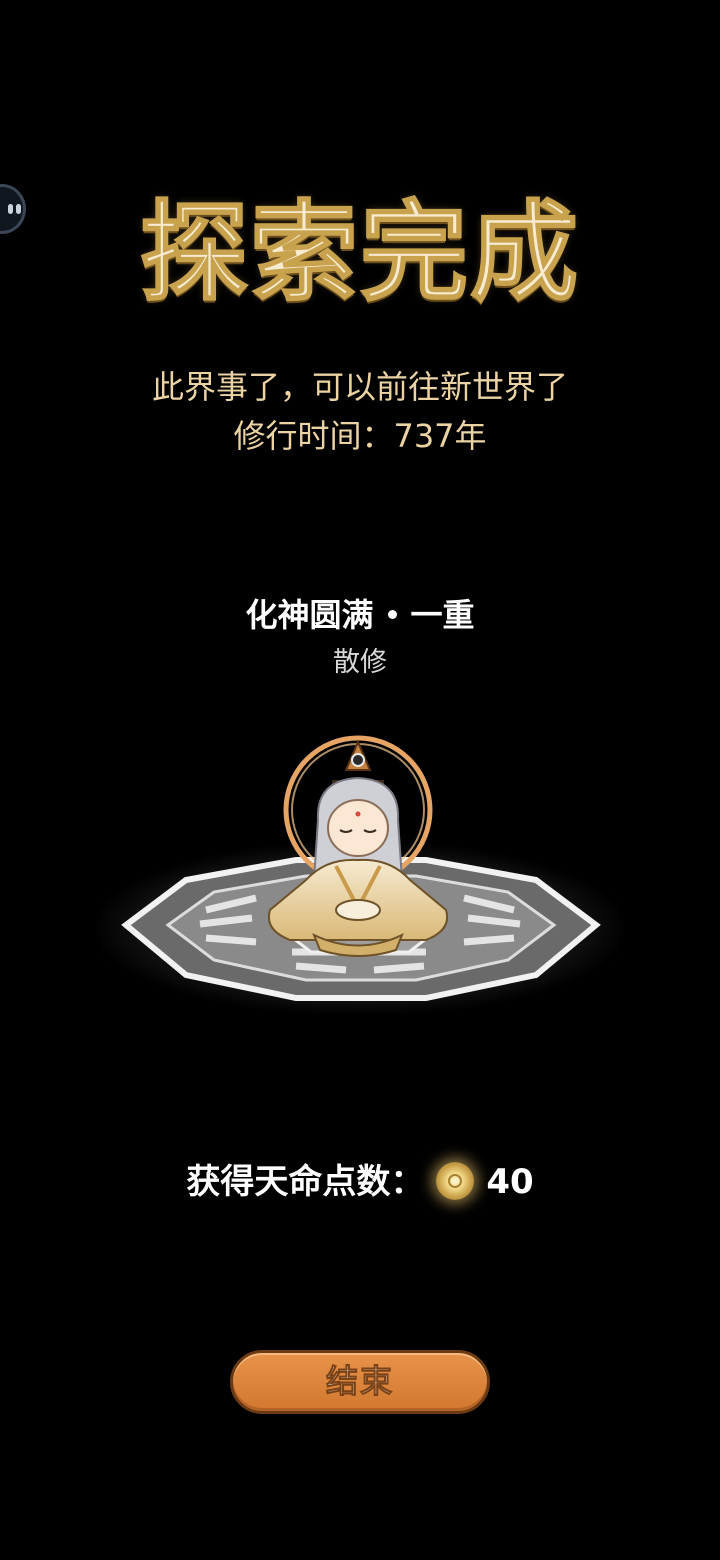  I want to click on reward-value: 40, so click(510, 1182).